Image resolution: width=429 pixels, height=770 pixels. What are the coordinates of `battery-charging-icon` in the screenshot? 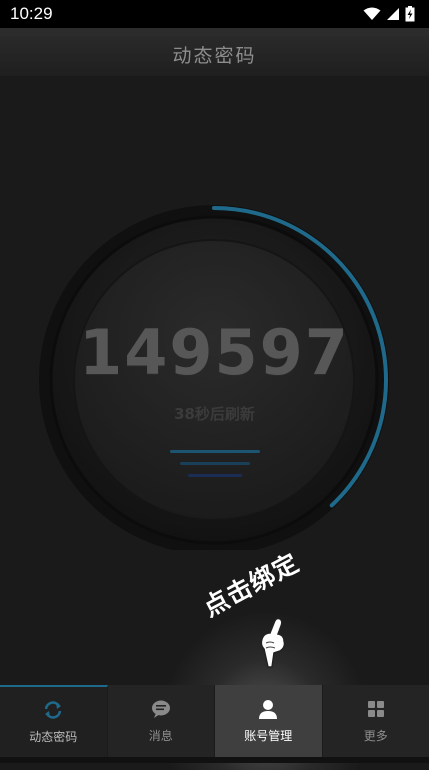 It's located at (410, 14).